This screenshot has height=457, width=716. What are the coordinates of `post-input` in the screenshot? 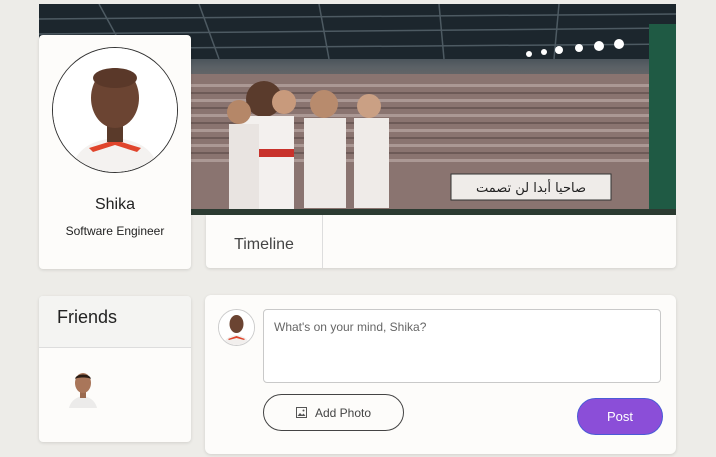 It's located at (462, 346).